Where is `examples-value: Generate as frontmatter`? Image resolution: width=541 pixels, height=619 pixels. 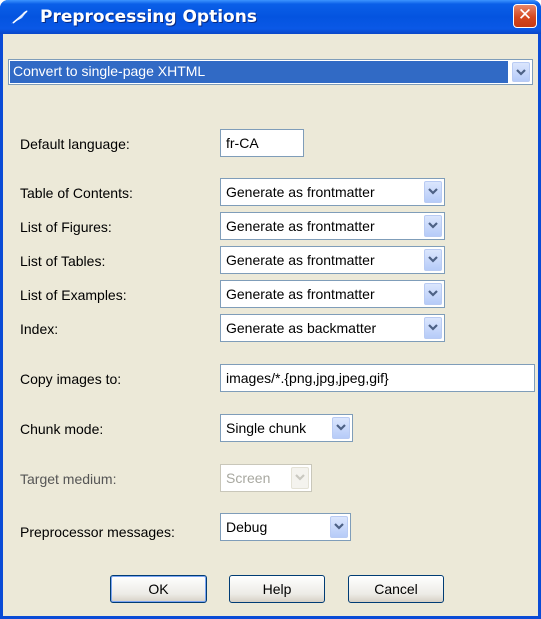
examples-value: Generate as frontmatter is located at coordinates (300, 294).